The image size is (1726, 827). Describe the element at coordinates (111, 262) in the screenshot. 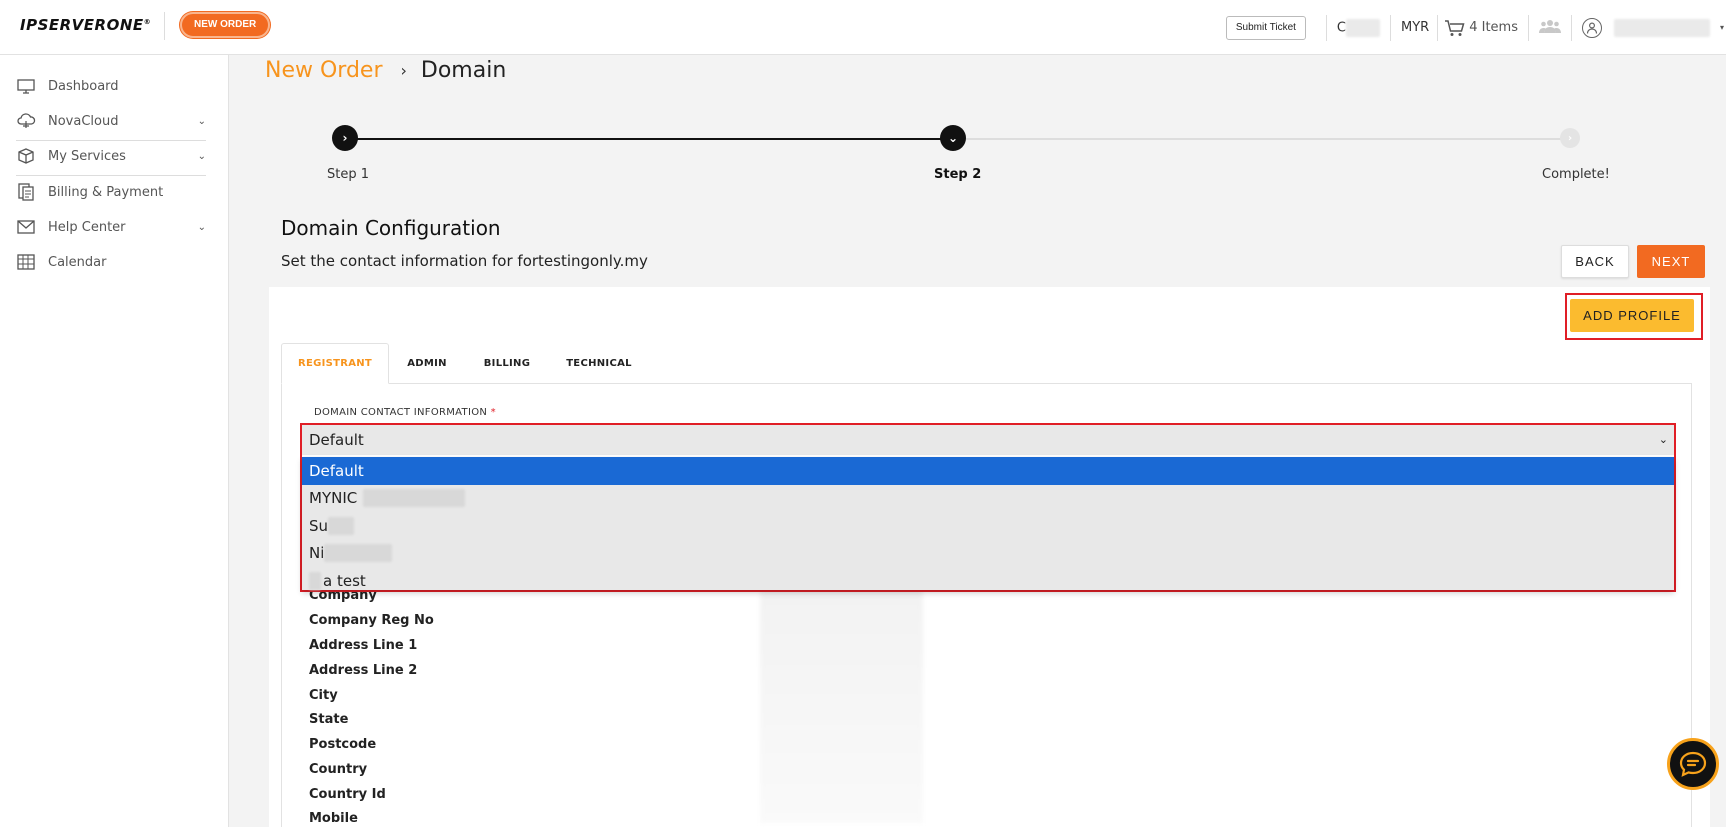

I see `sidebar-item-calendar: Calendar` at that location.